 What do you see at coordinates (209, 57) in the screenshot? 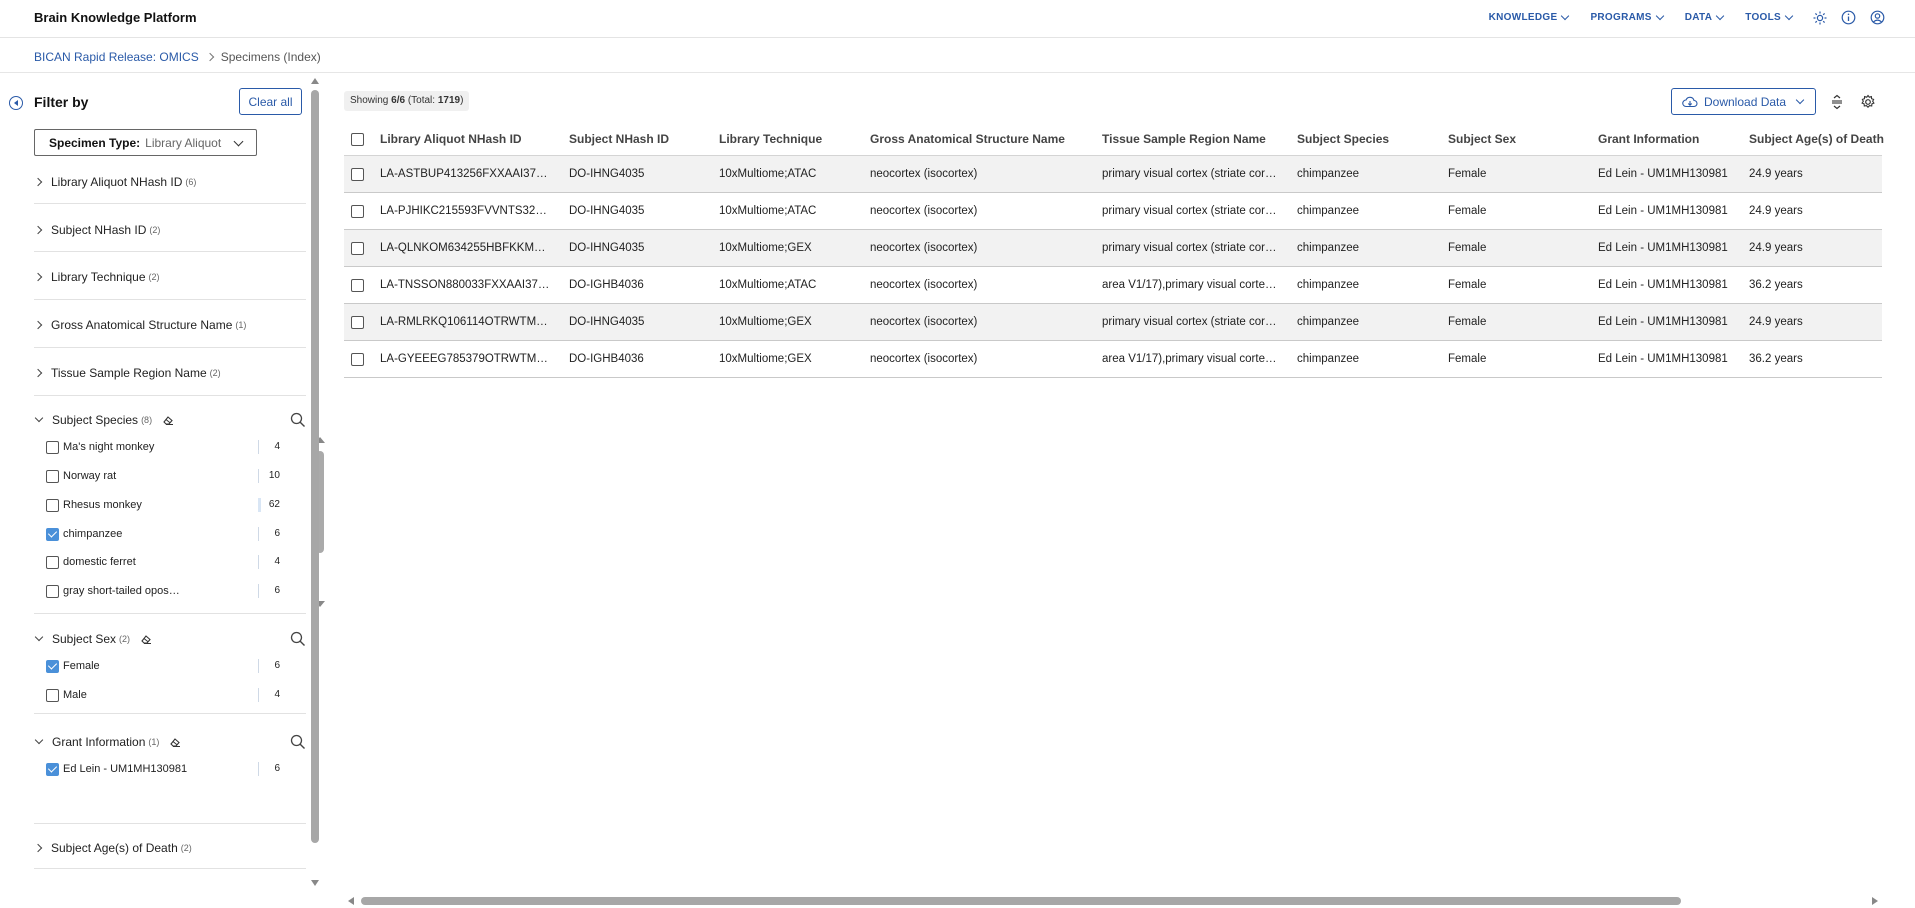
I see `chevron-right-icon` at bounding box center [209, 57].